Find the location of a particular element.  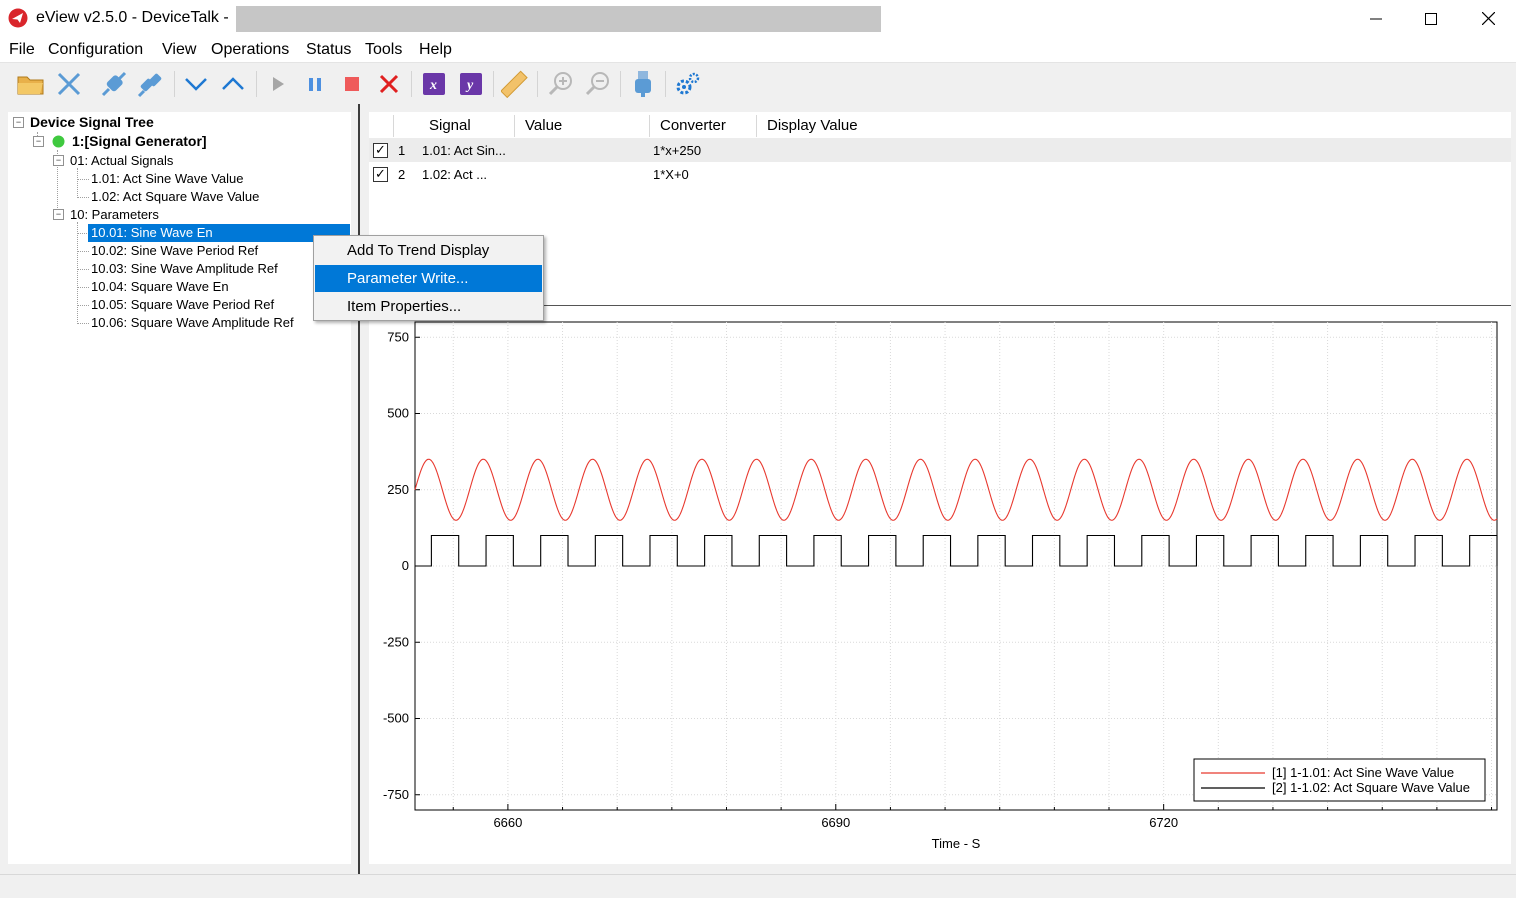

app-logo-icon is located at coordinates (18, 18).